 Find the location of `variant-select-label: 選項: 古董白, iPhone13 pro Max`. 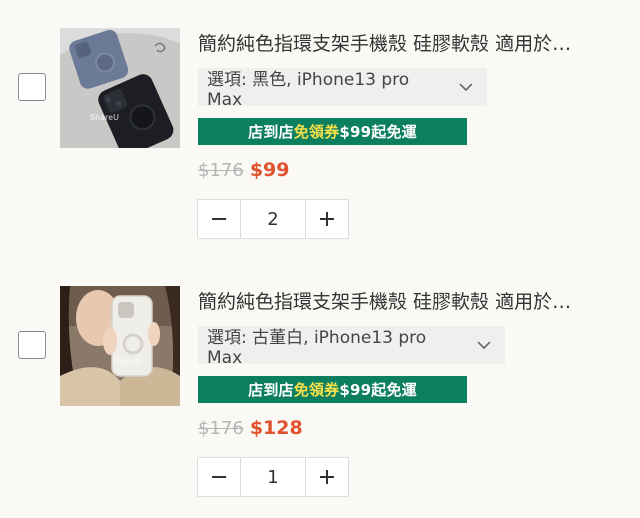

variant-select-label: 選項: 古董白, iPhone13 pro Max is located at coordinates (317, 347).